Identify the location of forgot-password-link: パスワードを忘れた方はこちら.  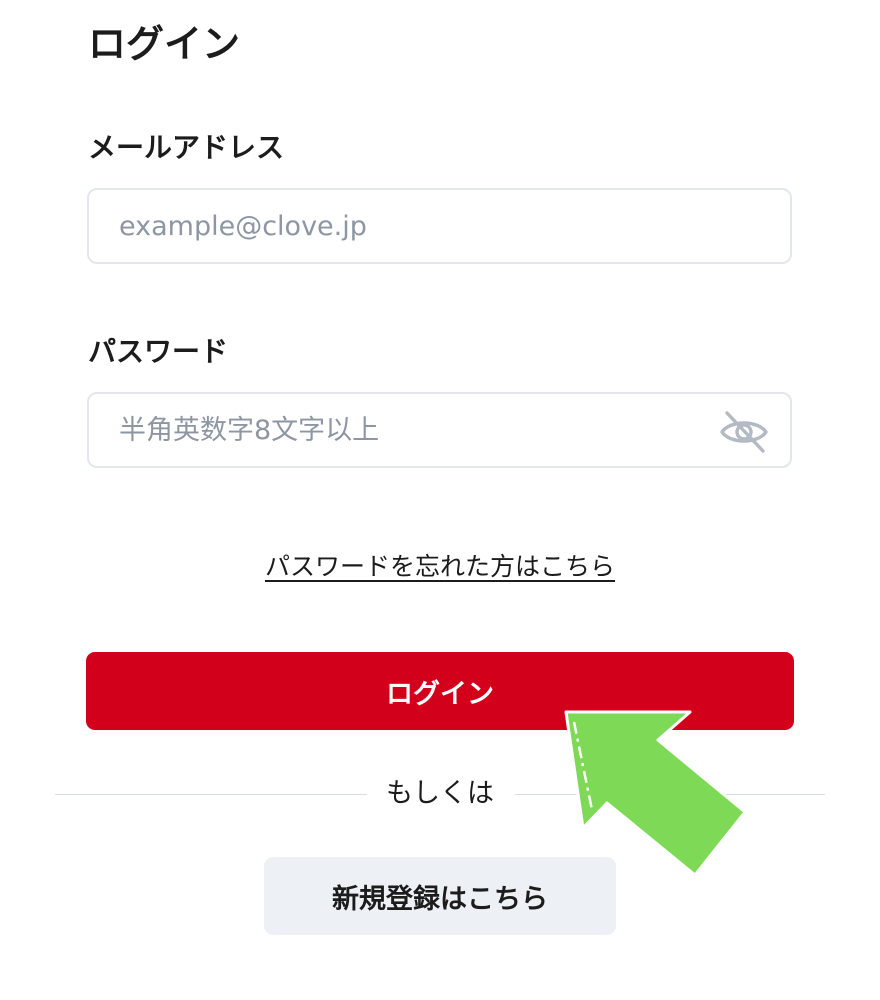
(440, 566).